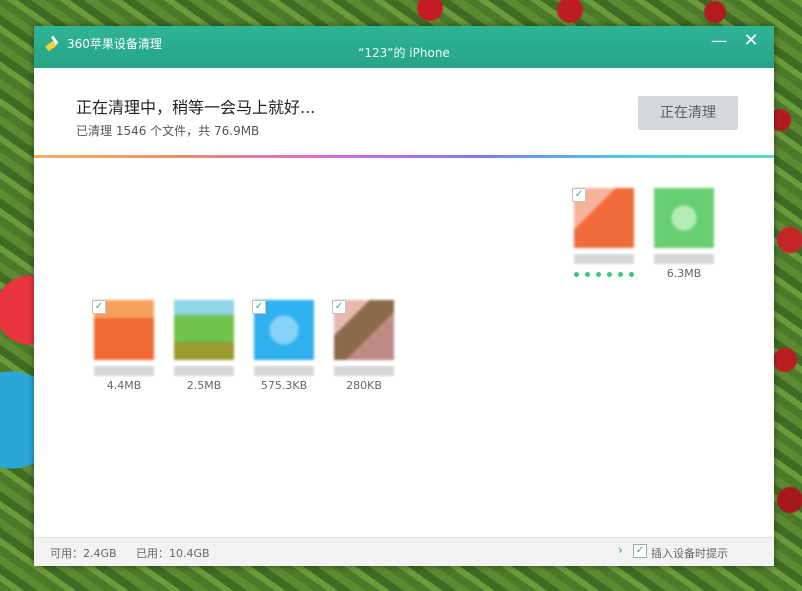 This screenshot has height=591, width=802. Describe the element at coordinates (640, 551) in the screenshot. I see `tip-checkbox: ✓` at that location.